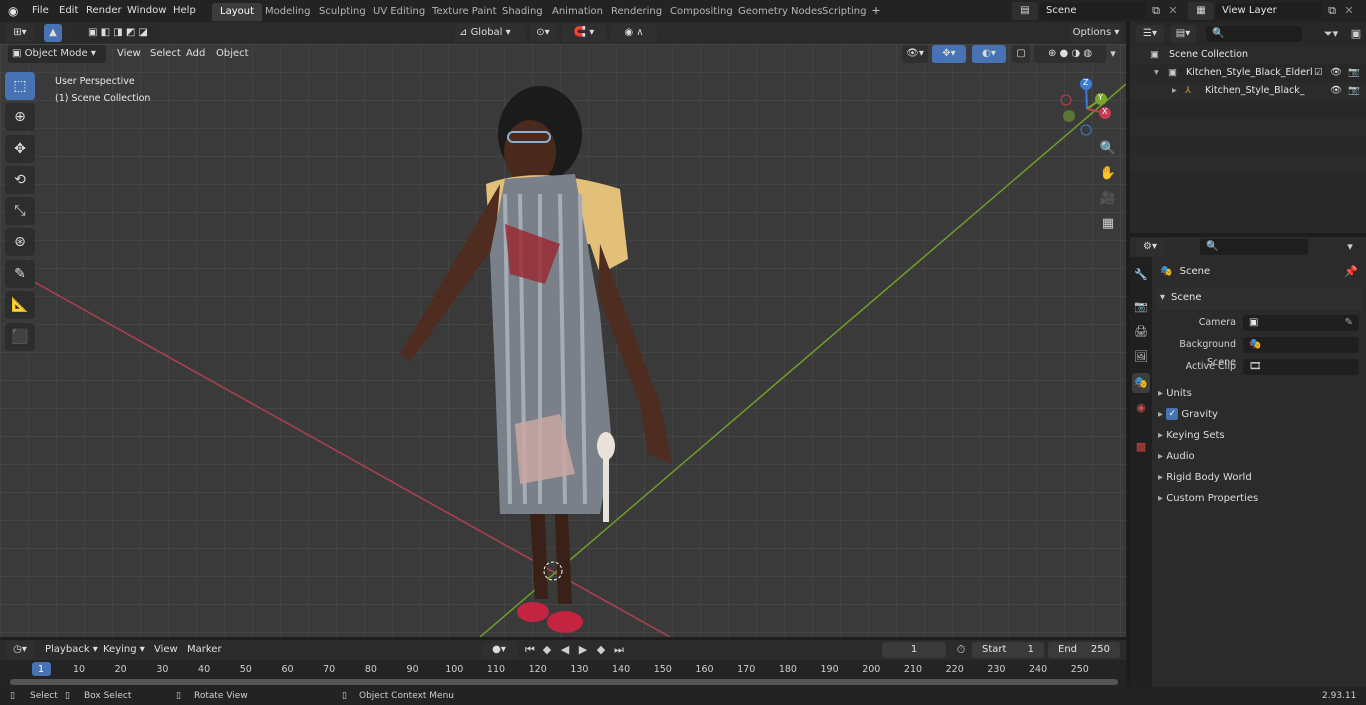 This screenshot has height=705, width=1366. Describe the element at coordinates (1254, 247) in the screenshot. I see `properties-search-input: 🔍` at that location.